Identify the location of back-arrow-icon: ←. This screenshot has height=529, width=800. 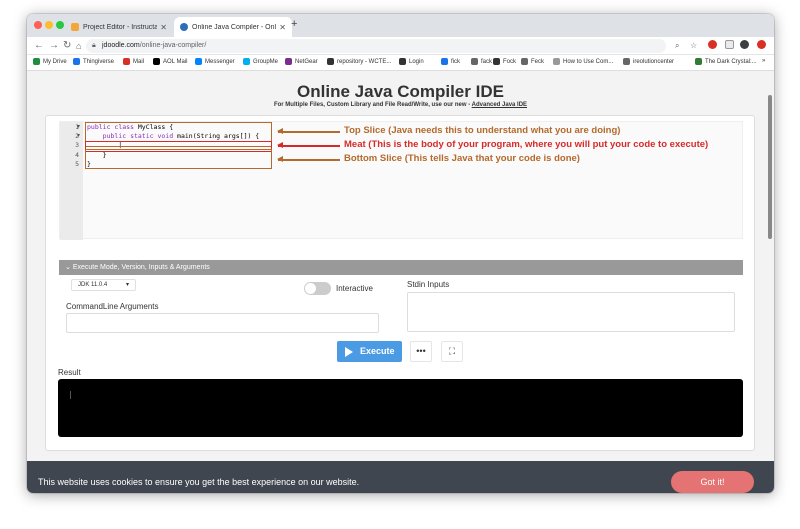
(39, 46).